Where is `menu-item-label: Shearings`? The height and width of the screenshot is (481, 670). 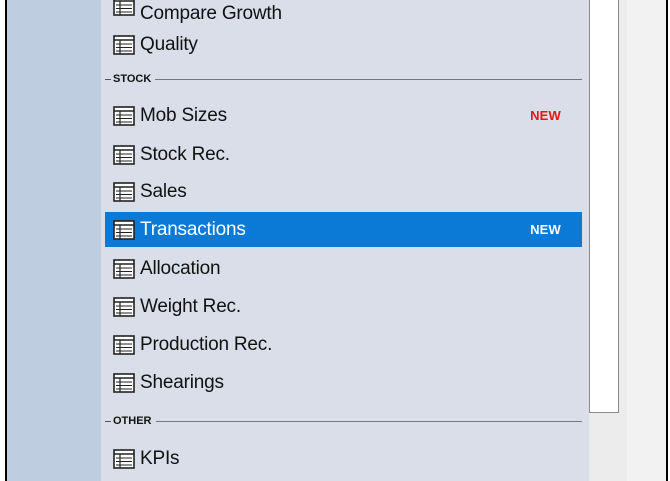 menu-item-label: Shearings is located at coordinates (182, 382).